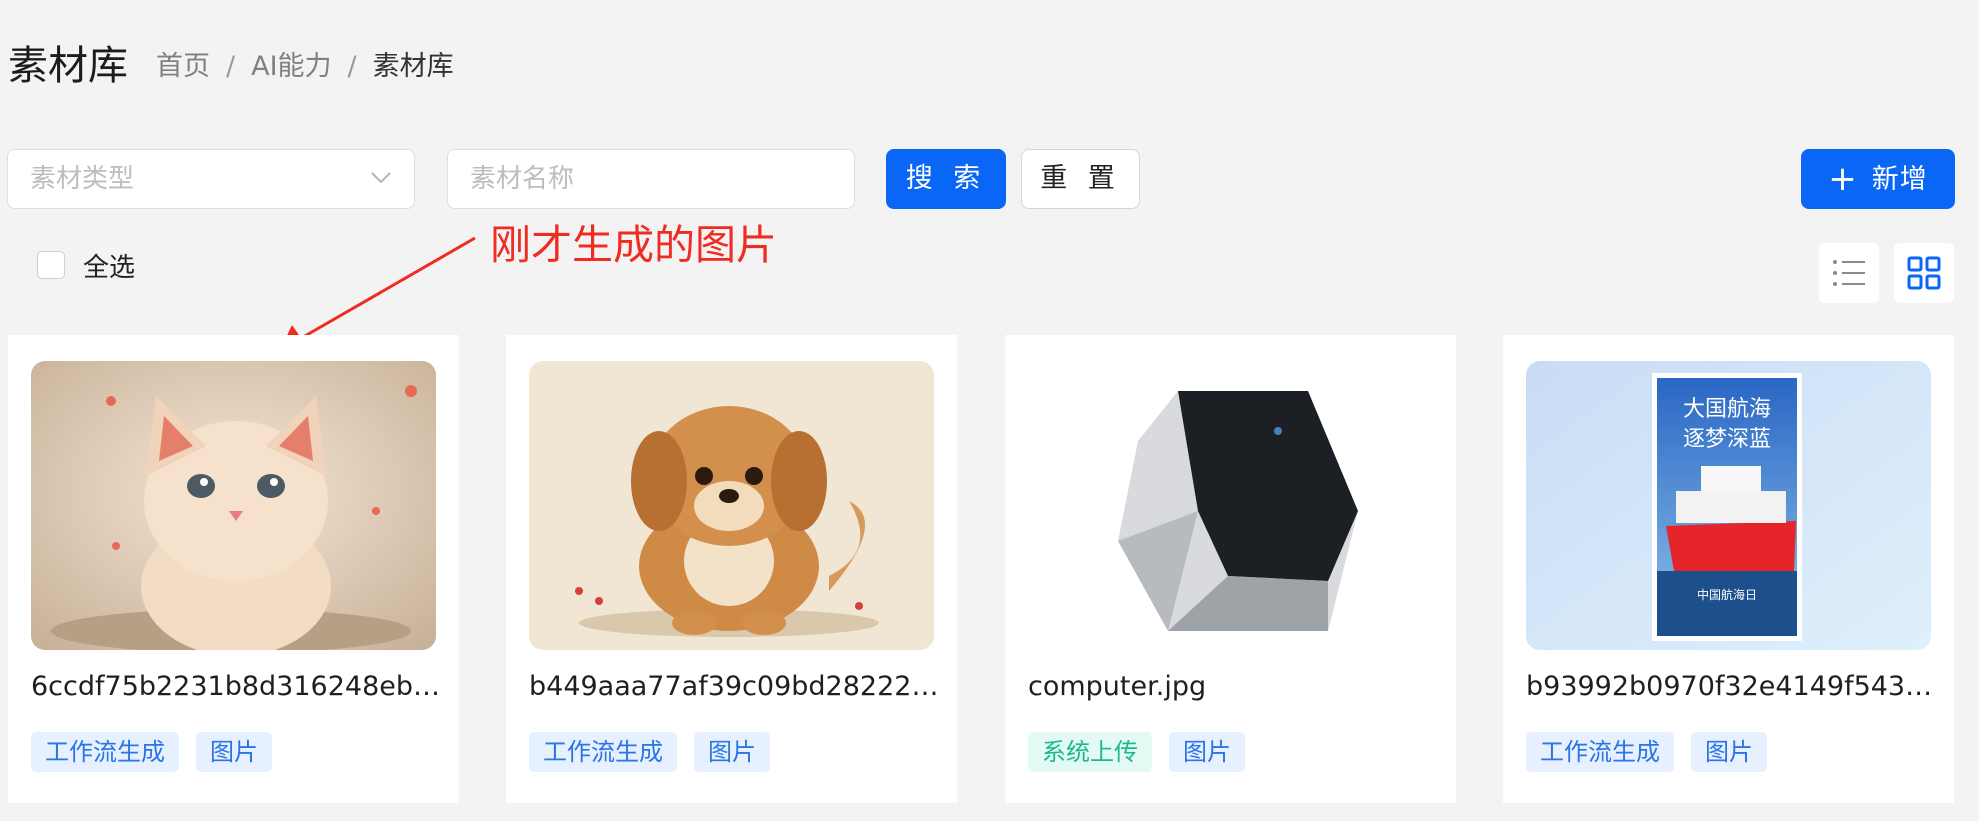 The image size is (1979, 821). What do you see at coordinates (413, 66) in the screenshot?
I see `breadcrumb-current: 素材库` at bounding box center [413, 66].